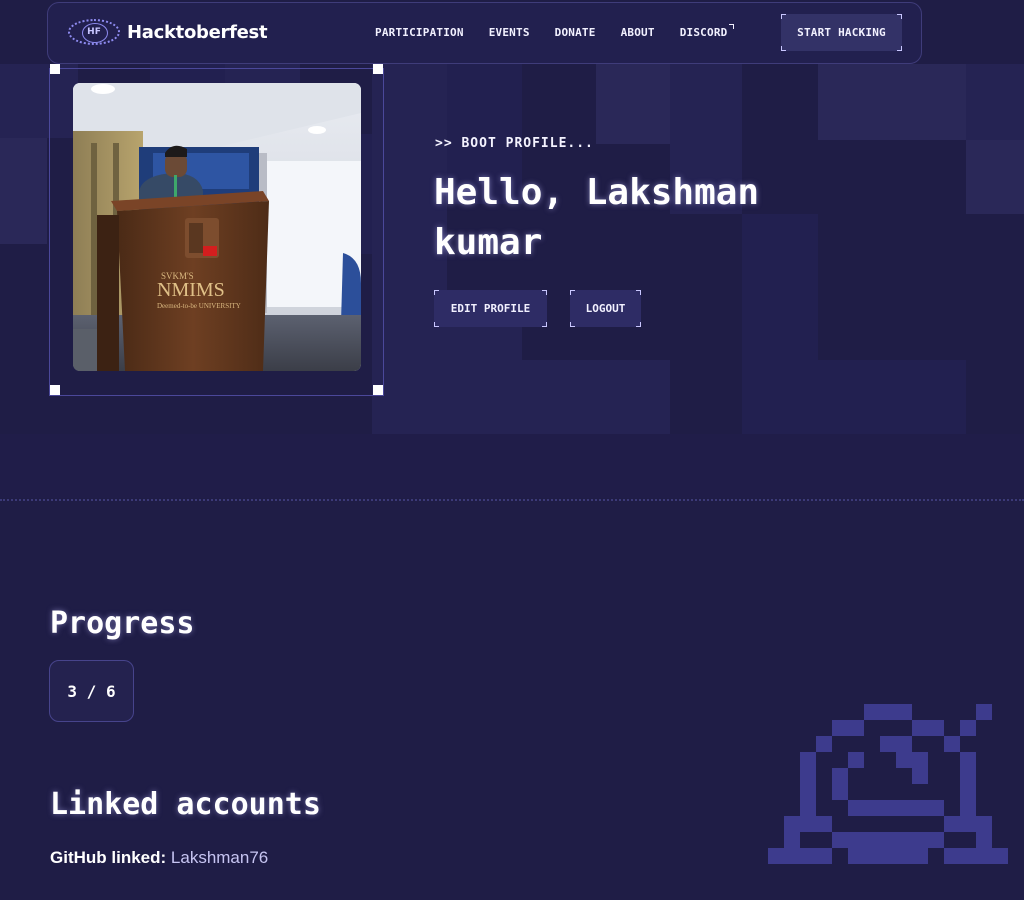 The image size is (1024, 900). I want to click on brand-logo: HF Hacktoberfest, so click(168, 32).